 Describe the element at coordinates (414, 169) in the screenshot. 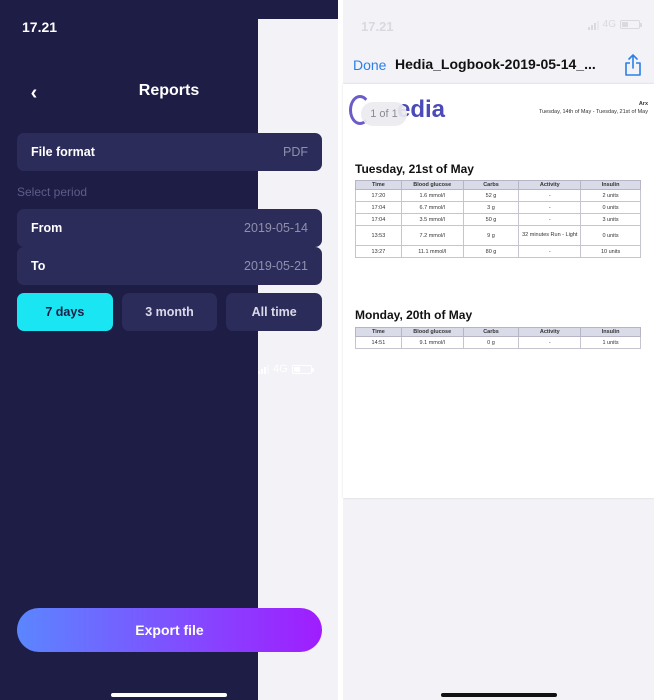

I see `day-title: Tuesday, 21st of May` at that location.